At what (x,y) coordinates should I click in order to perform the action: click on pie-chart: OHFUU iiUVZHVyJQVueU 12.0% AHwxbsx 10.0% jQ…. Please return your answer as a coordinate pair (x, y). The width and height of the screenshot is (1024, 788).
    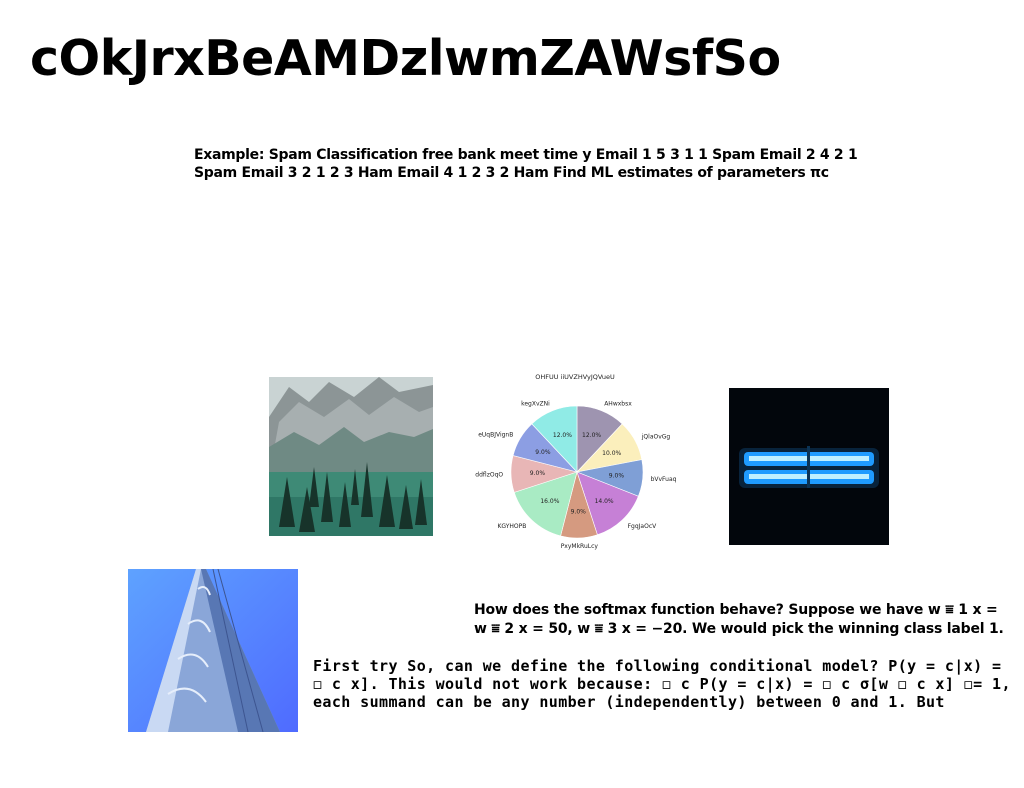
    Looking at the image, I should click on (575, 468).